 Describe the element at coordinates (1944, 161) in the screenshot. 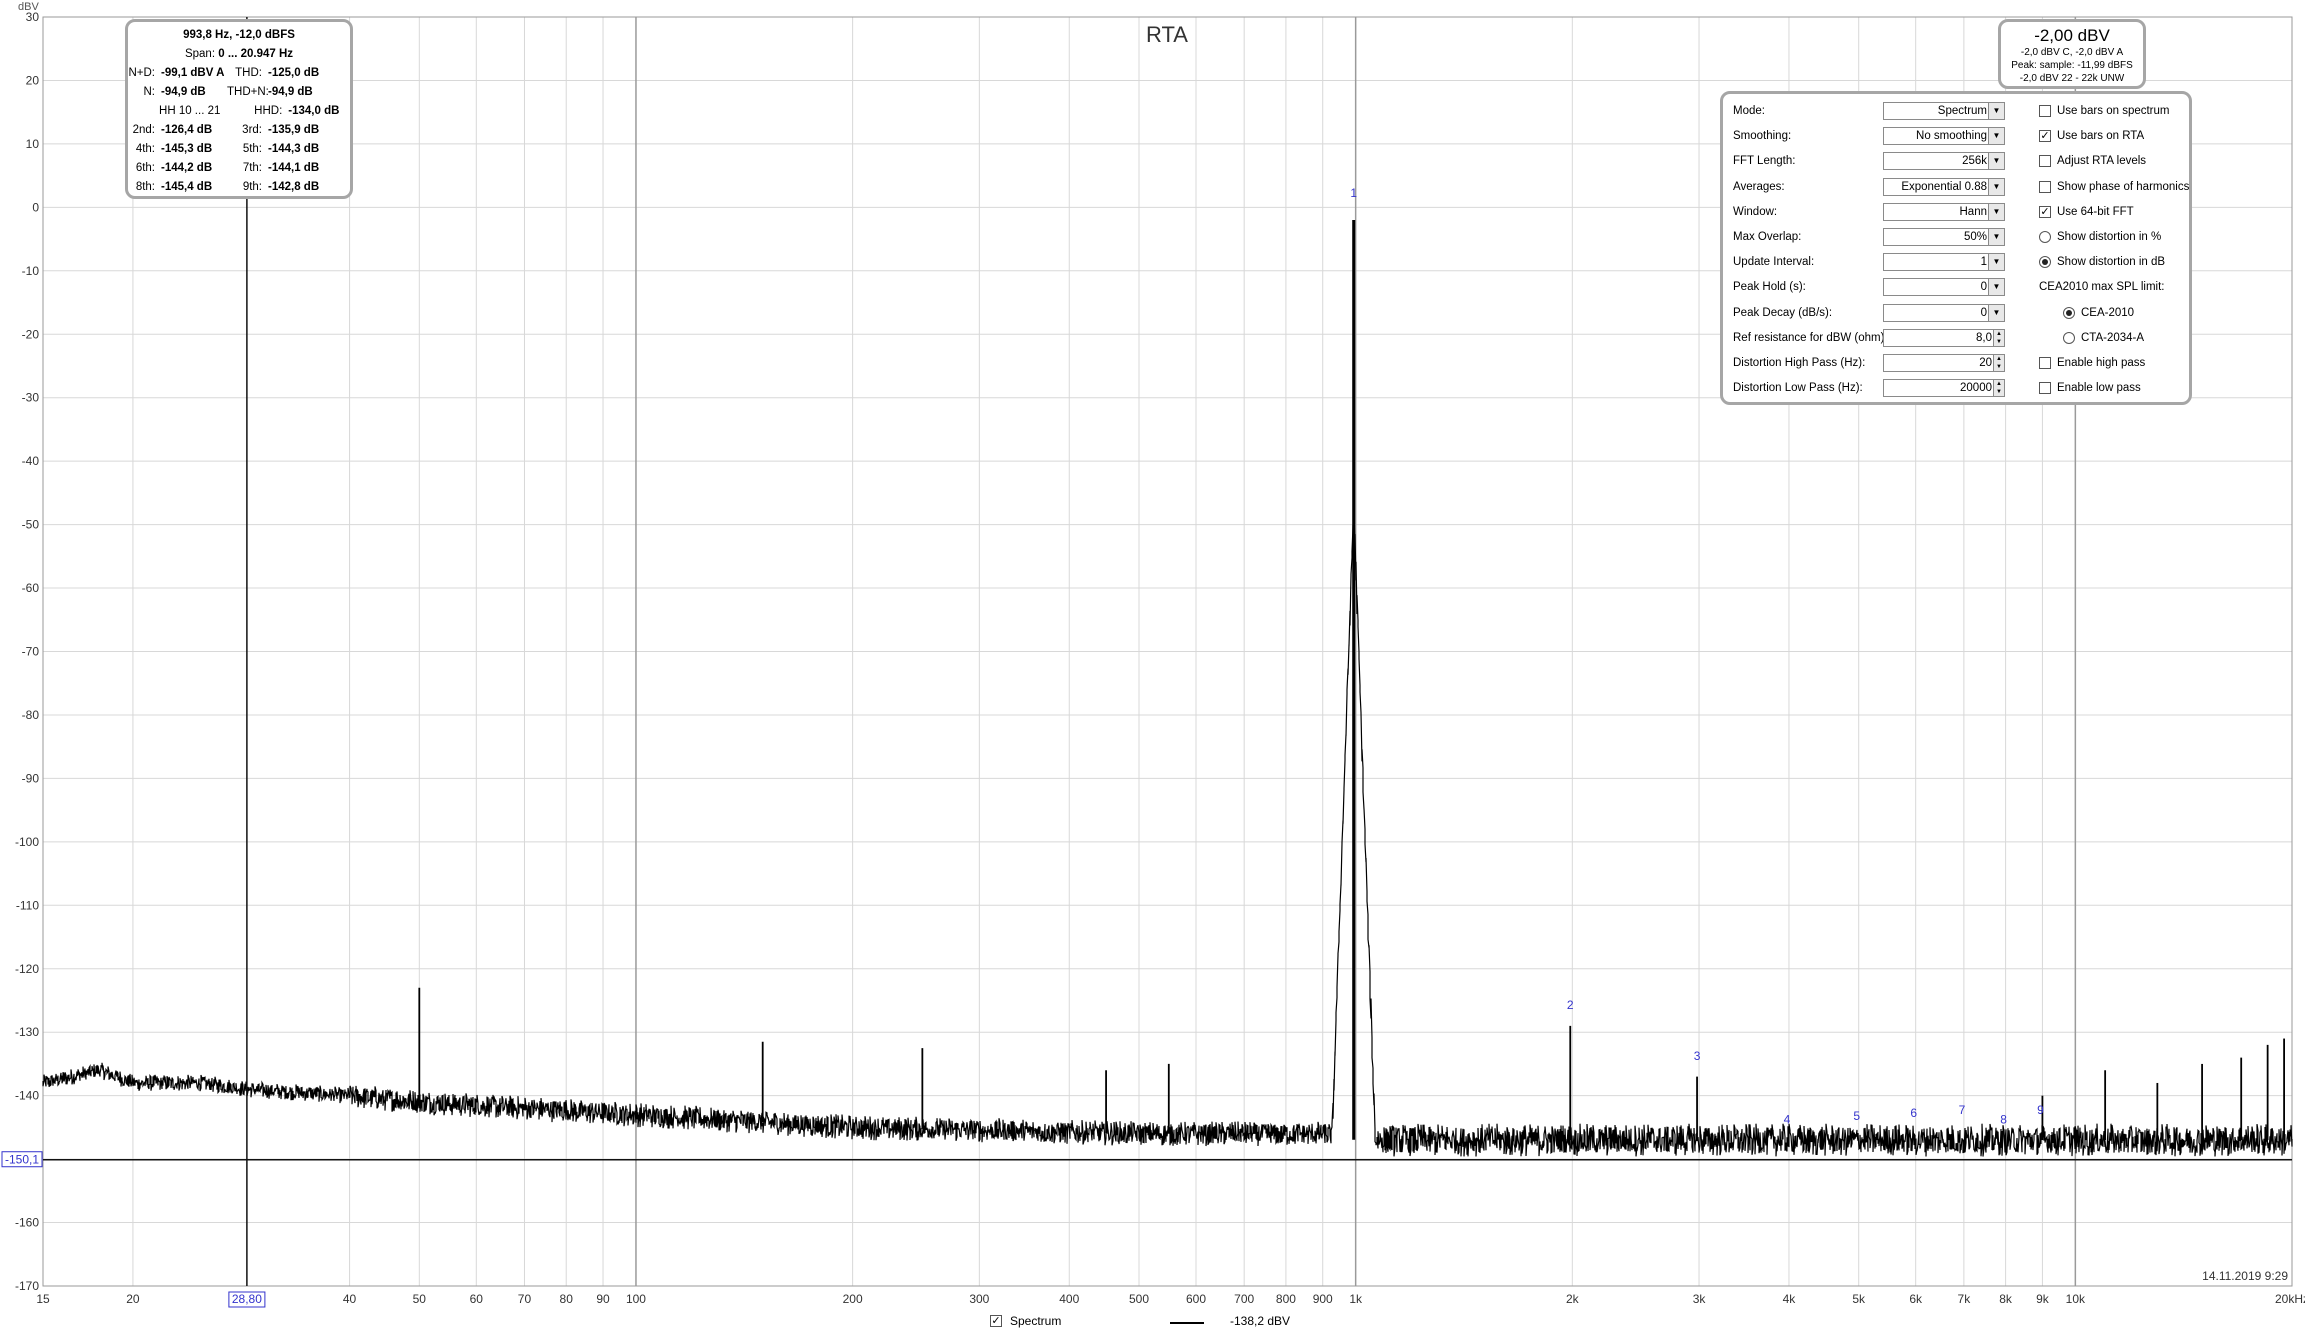

I see `dropdown: 256k ▼` at that location.